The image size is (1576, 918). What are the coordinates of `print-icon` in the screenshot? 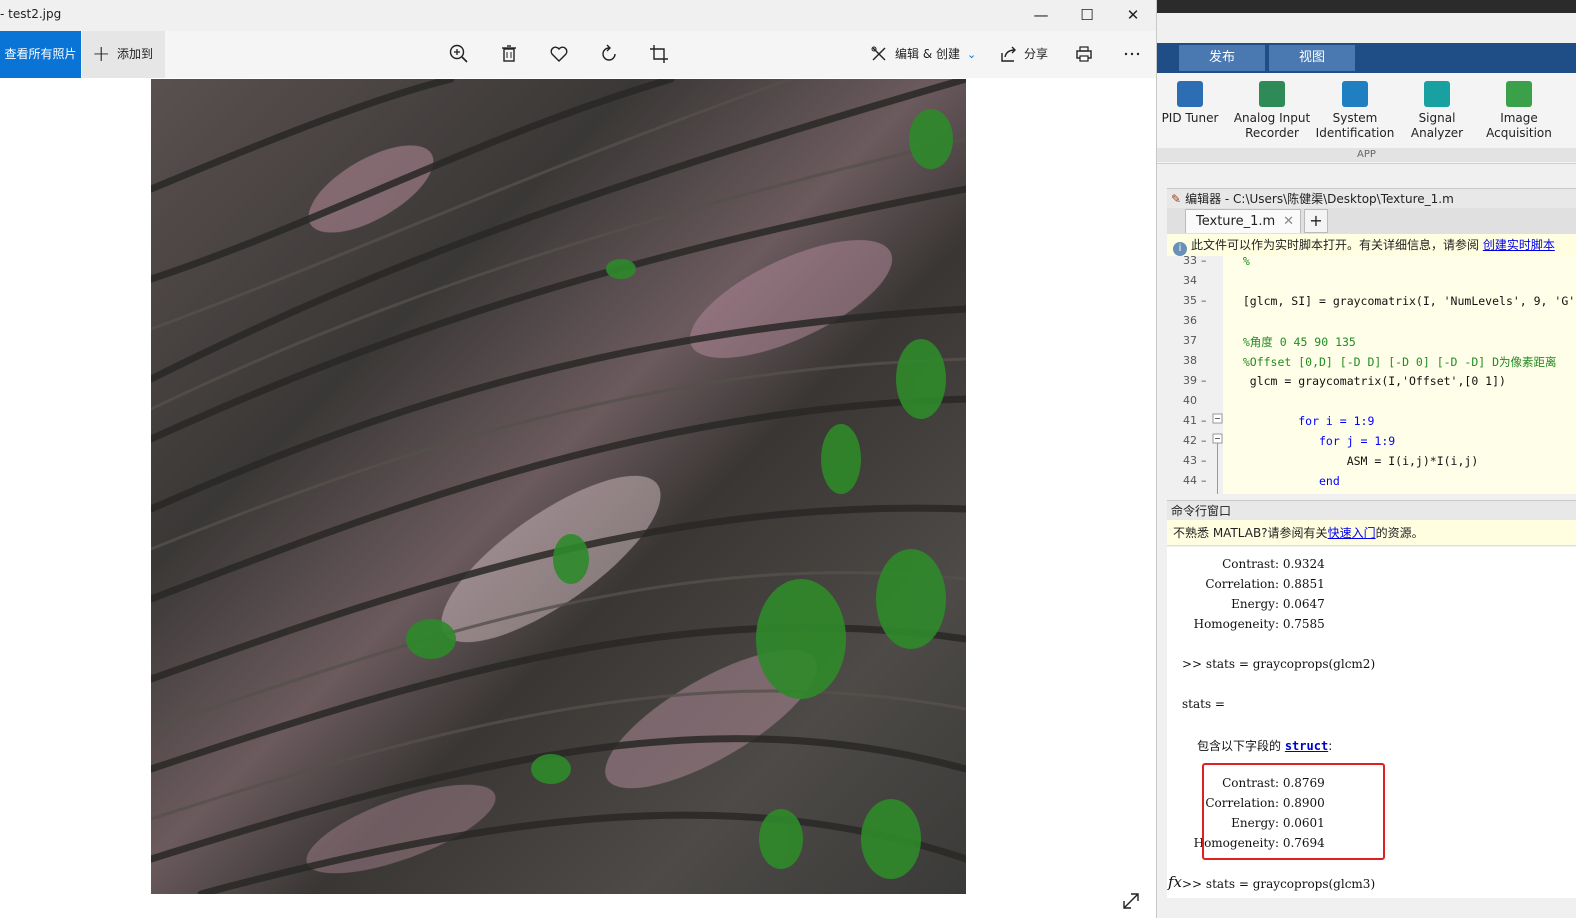 It's located at (1084, 54).